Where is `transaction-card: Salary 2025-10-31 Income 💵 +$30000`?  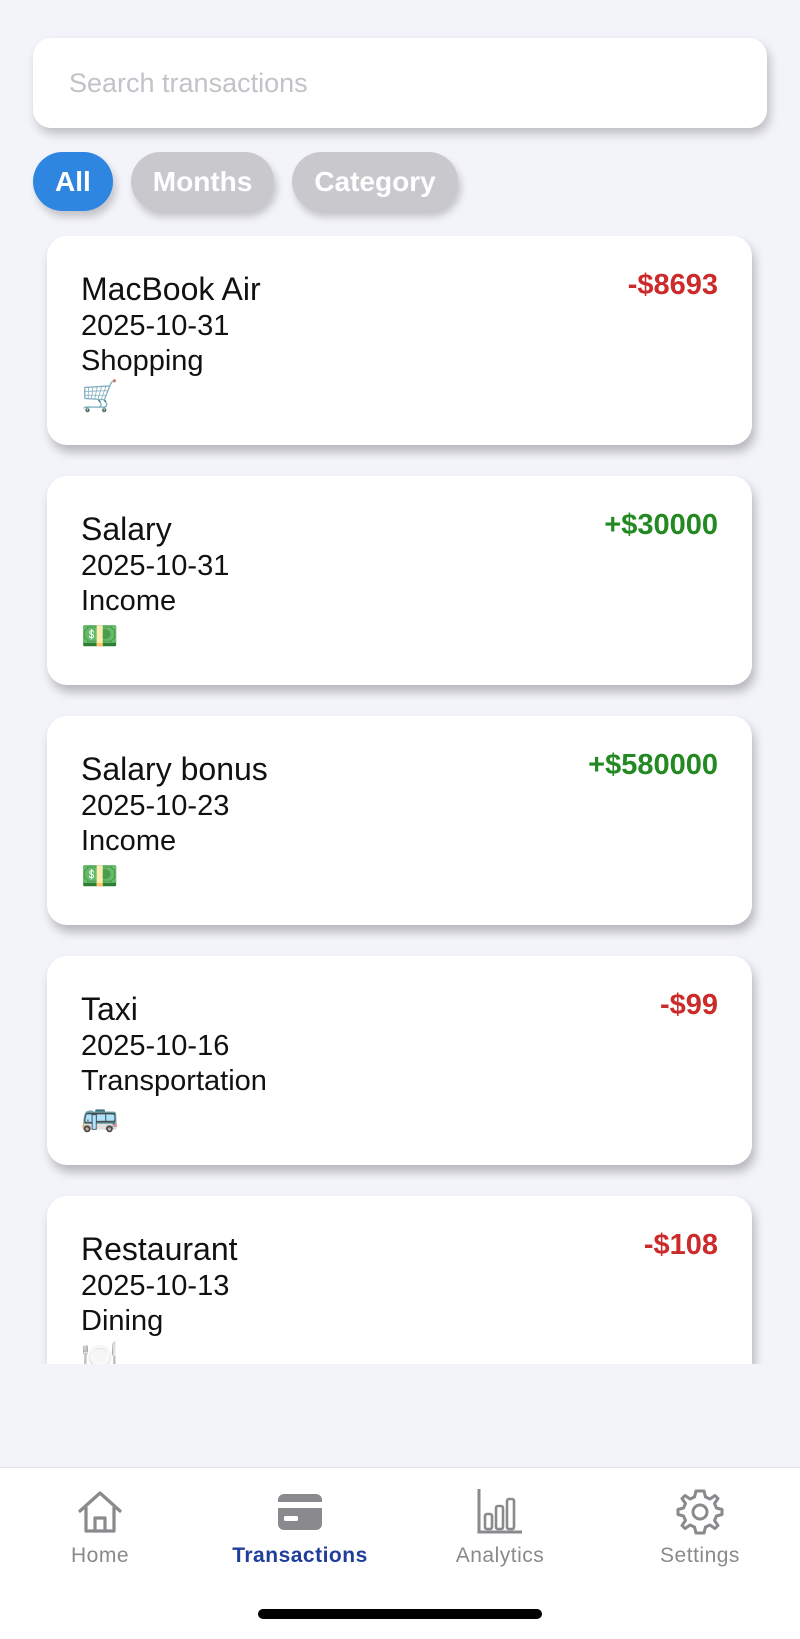
transaction-card: Salary 2025-10-31 Income 💵 +$30000 is located at coordinates (399, 580).